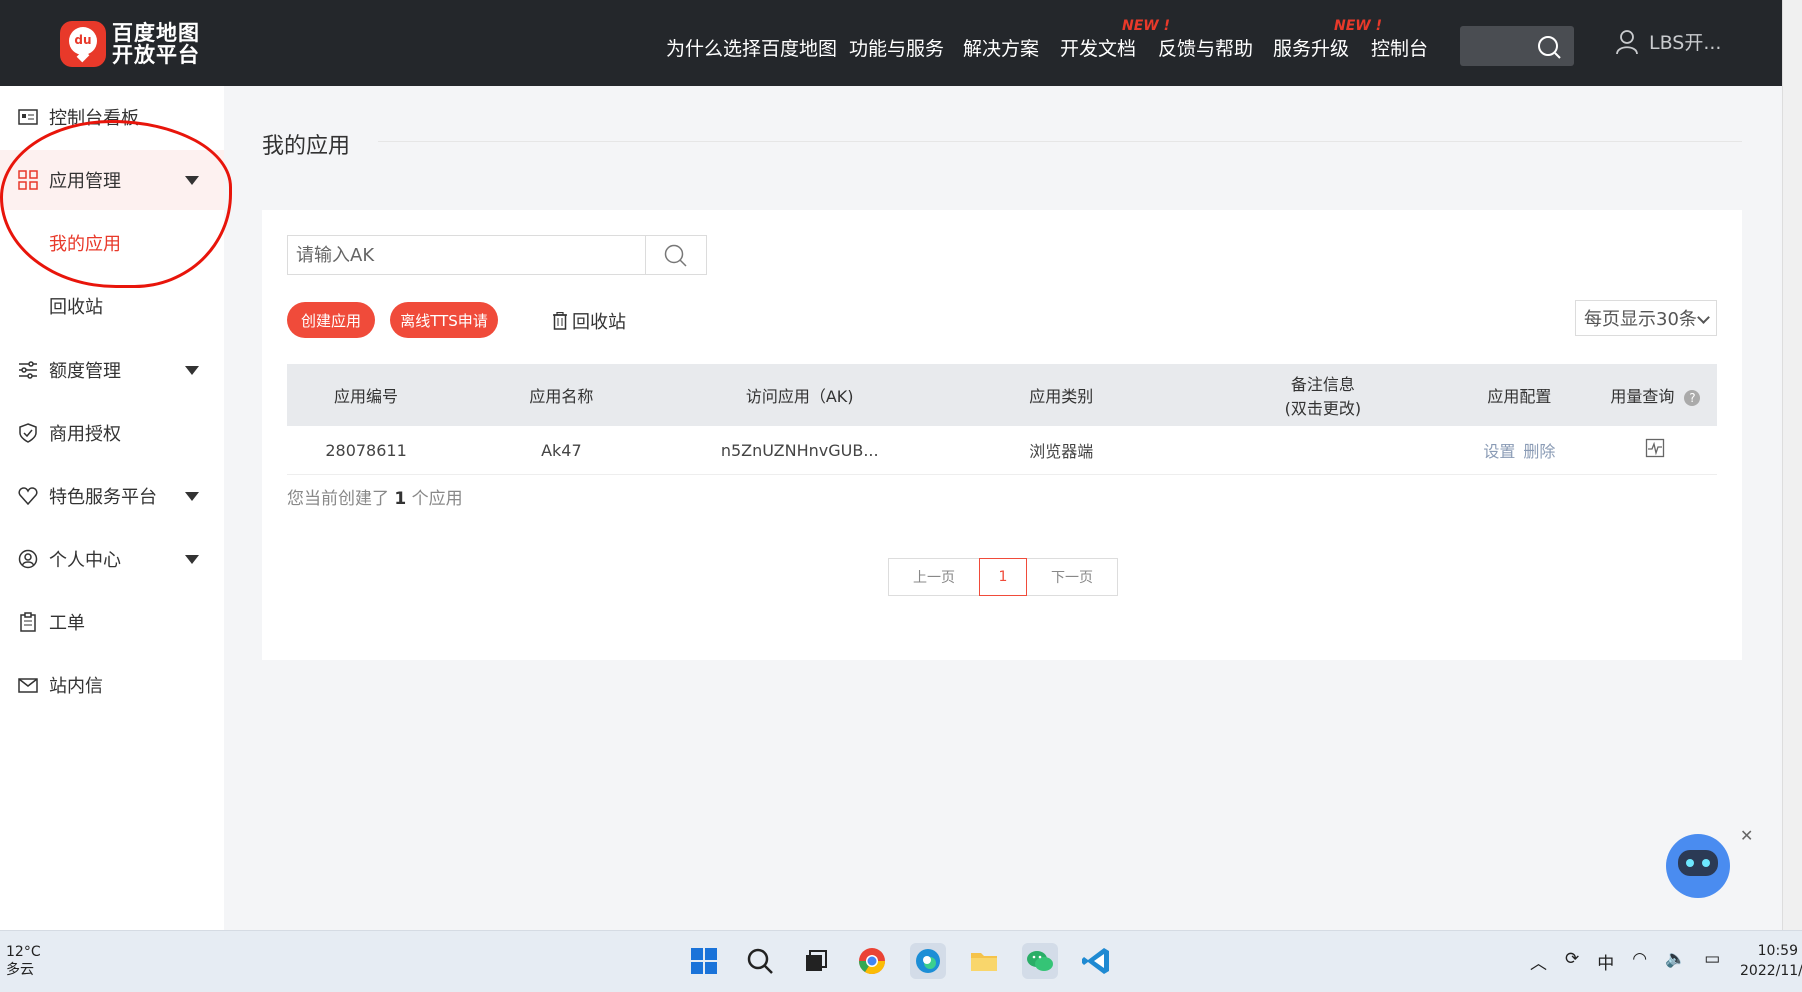 The width and height of the screenshot is (1802, 992). What do you see at coordinates (23, 961) in the screenshot?
I see `weather-widget: 12°C 多云` at bounding box center [23, 961].